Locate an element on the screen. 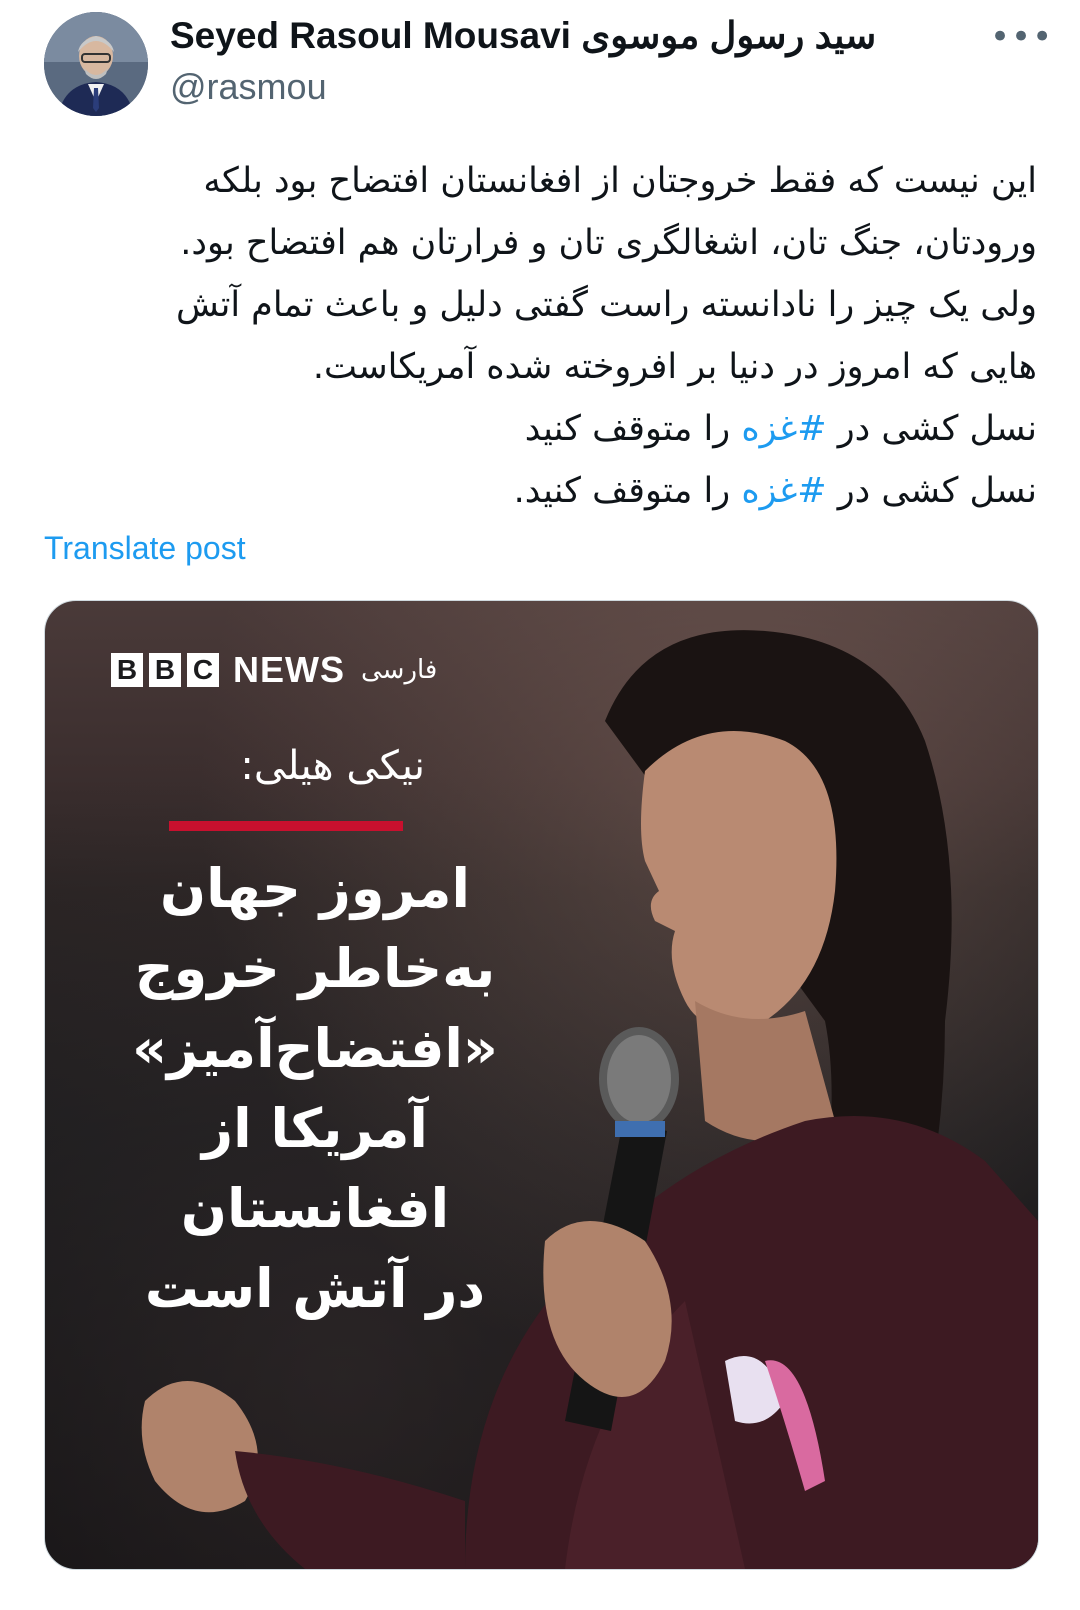 The height and width of the screenshot is (1610, 1080). headline-line: آمریکا از افغانستان is located at coordinates (315, 1168).